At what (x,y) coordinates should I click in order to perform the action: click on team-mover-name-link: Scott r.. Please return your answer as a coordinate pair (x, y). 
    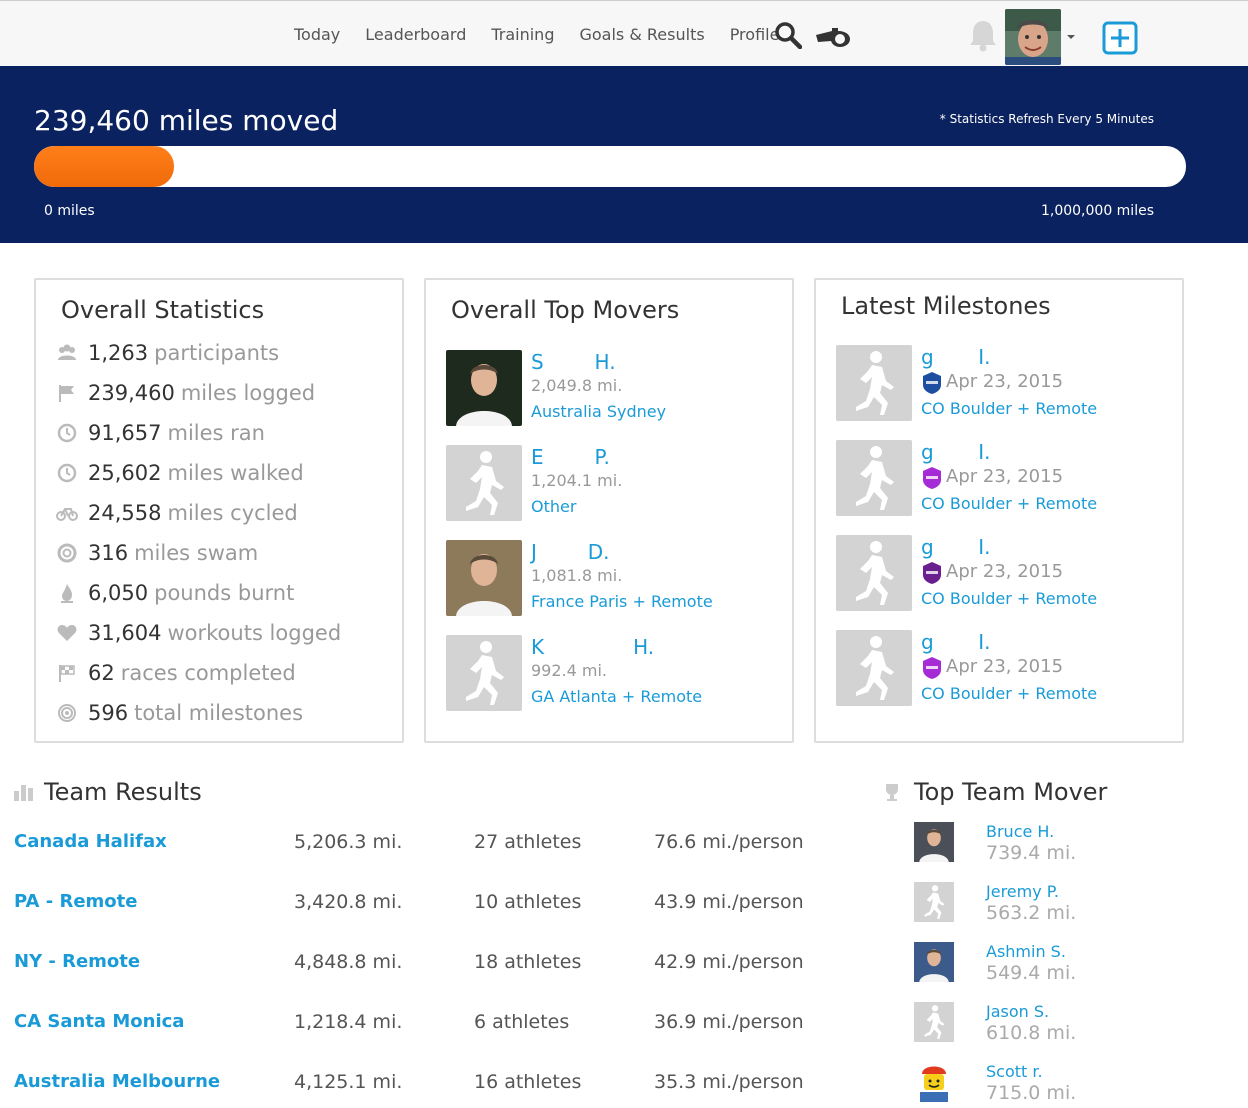
    Looking at the image, I should click on (1014, 1071).